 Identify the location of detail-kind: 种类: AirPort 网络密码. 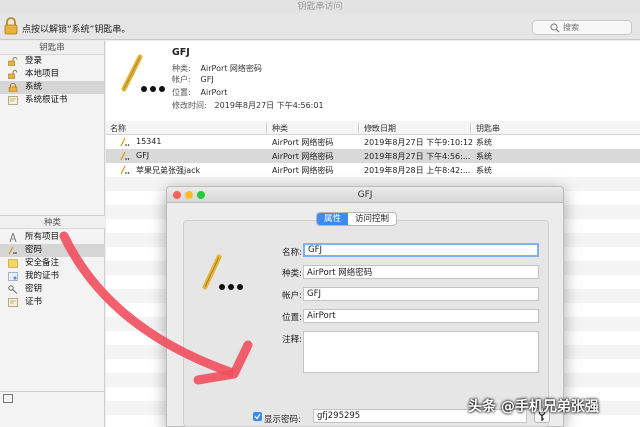
(217, 68).